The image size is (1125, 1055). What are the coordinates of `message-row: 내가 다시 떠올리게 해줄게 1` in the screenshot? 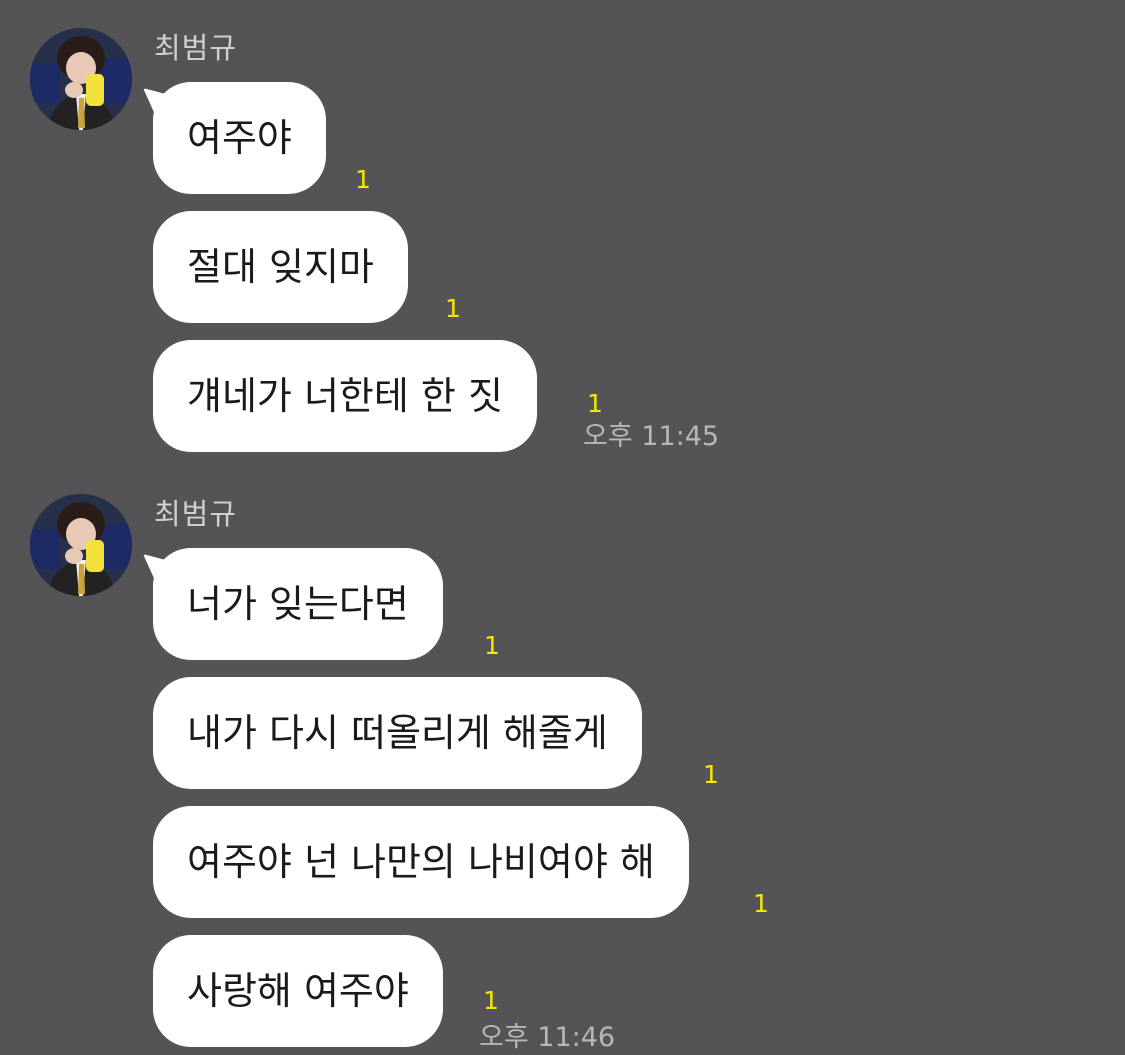 It's located at (436, 733).